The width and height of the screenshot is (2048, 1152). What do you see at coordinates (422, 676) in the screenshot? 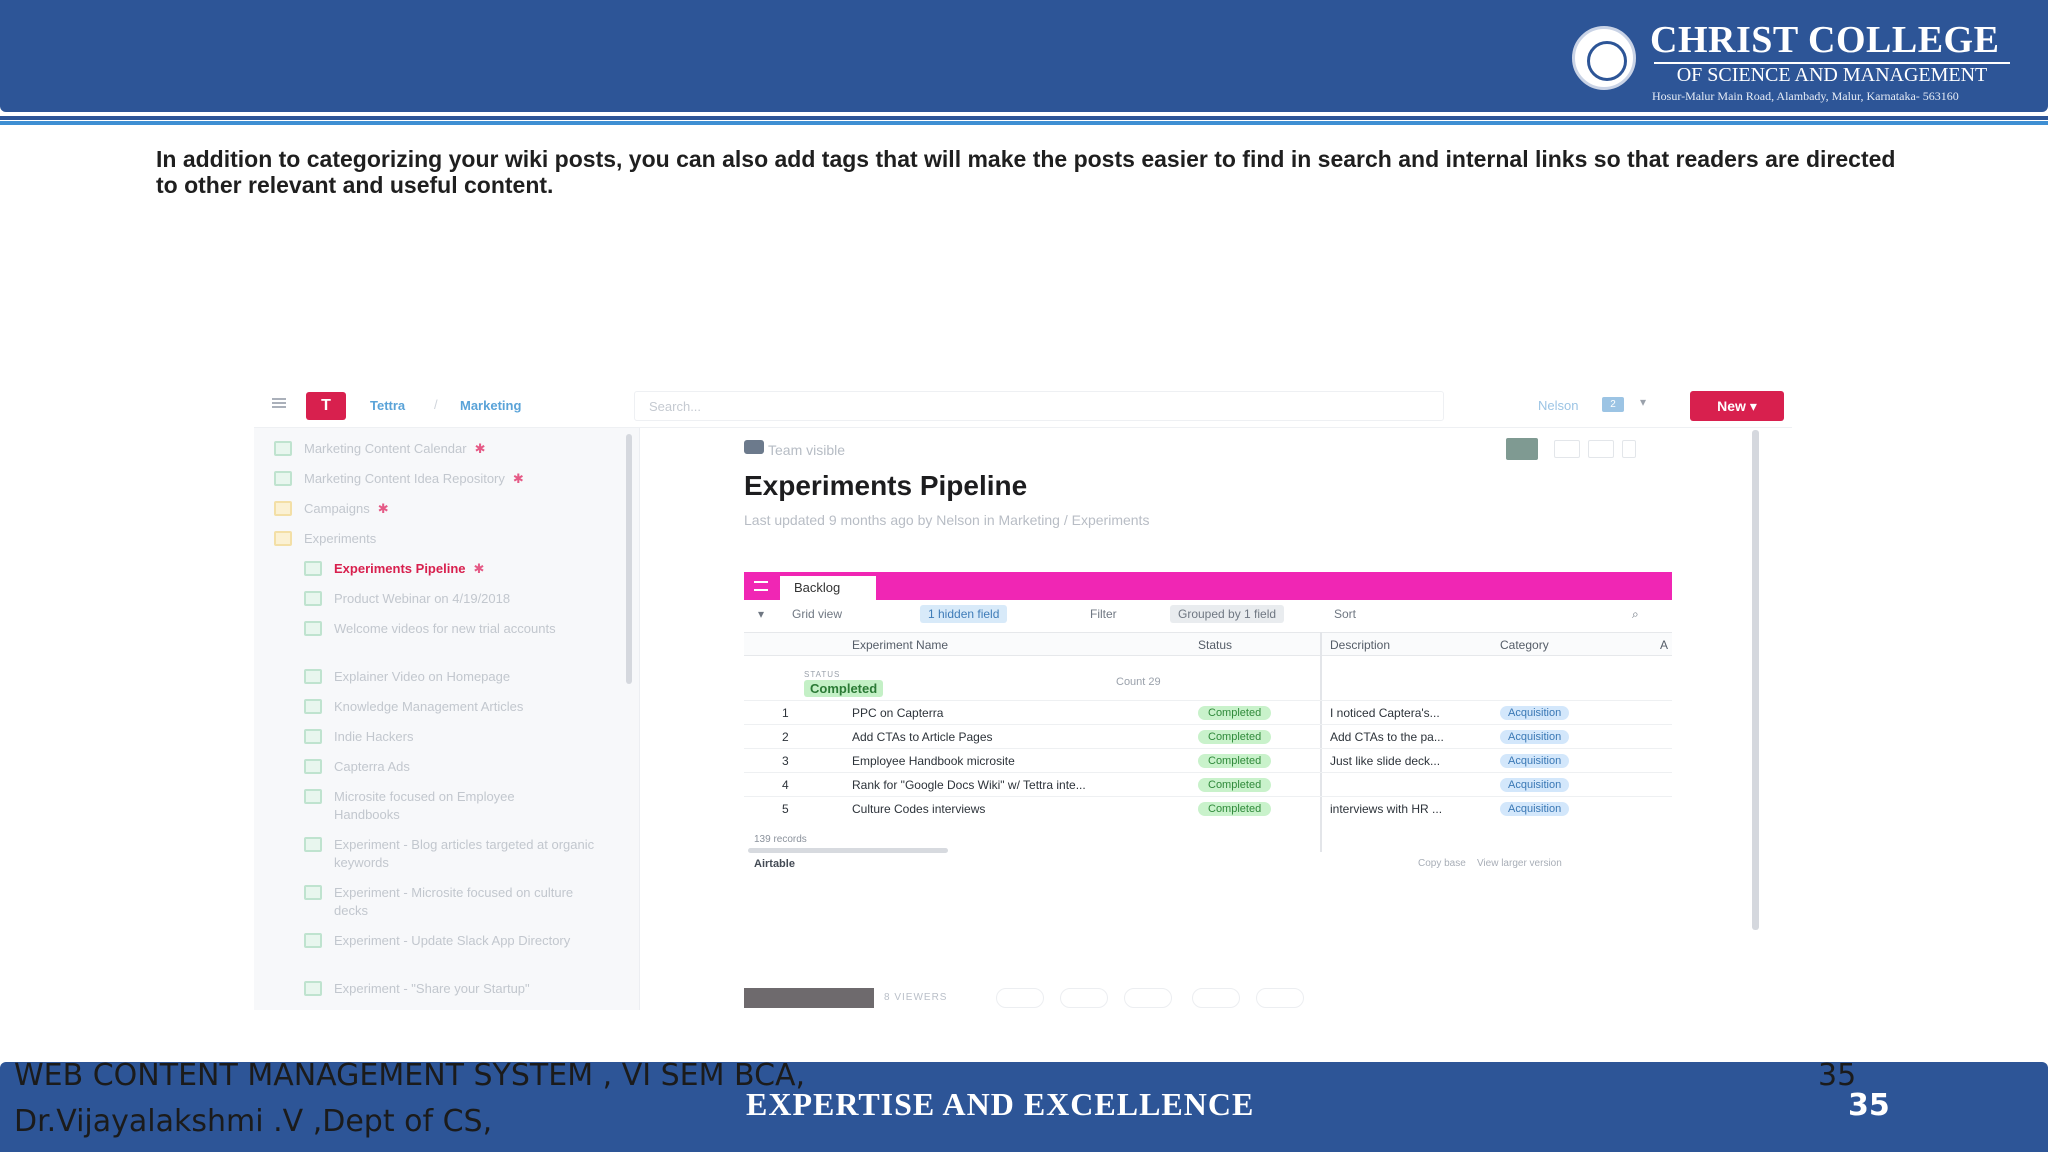
I see `sidebar-item-label: Explainer Video on Homepage` at bounding box center [422, 676].